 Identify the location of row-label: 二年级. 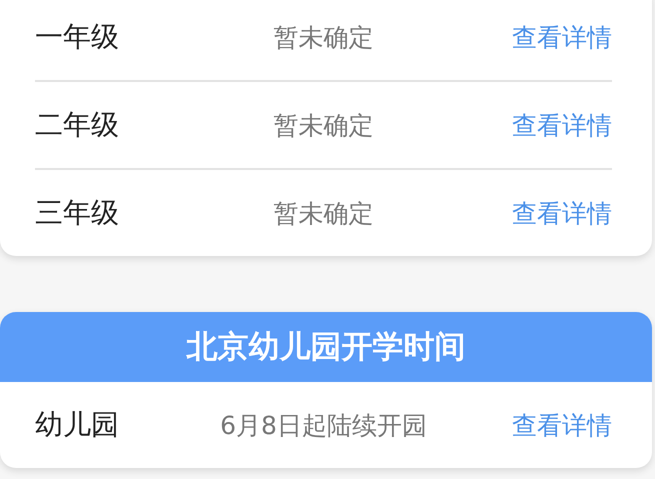
(77, 125).